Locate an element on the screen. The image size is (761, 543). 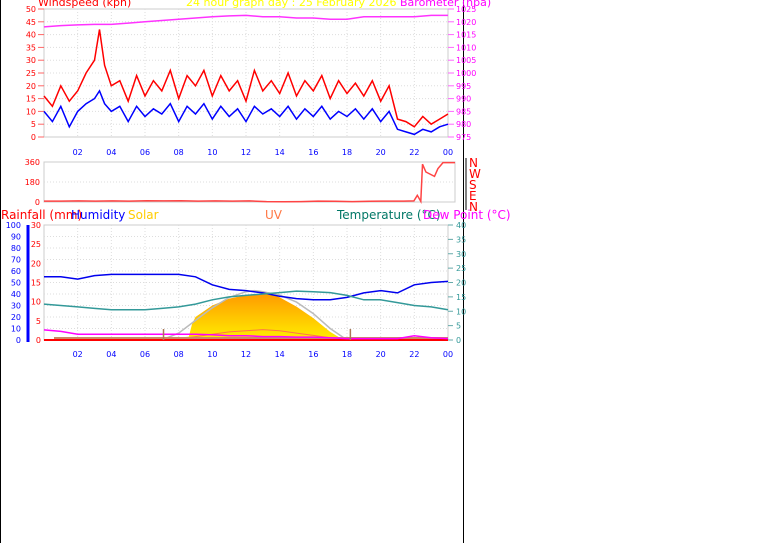
temperature-tick: 5 is located at coordinates (458, 326).